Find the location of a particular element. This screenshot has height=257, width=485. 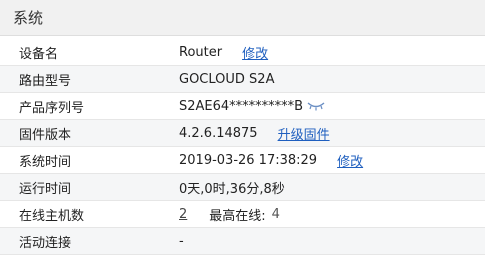

firmware-label: 固件版本 is located at coordinates (45, 135).